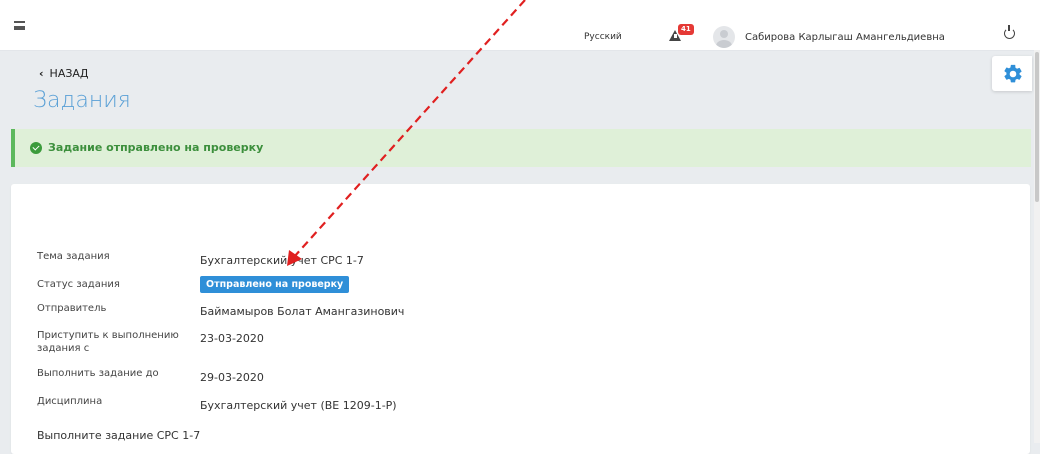 This screenshot has height=454, width=1040. I want to click on annotation-arrow, so click(406, 133).